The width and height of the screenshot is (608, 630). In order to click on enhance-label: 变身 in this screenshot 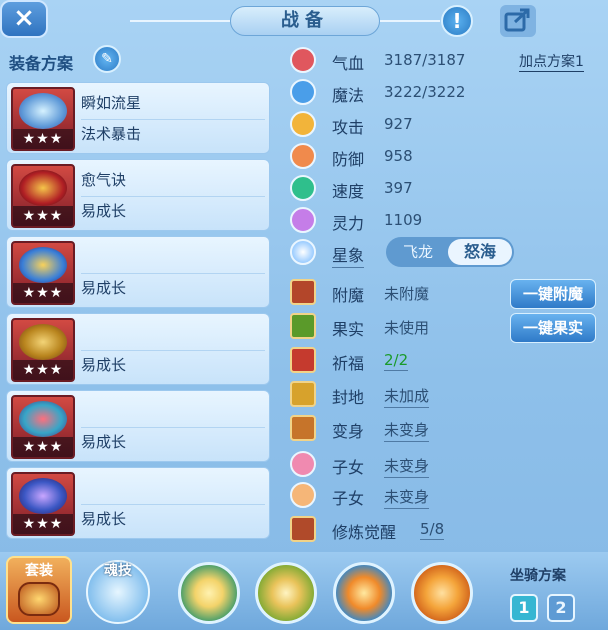, I will do `click(348, 431)`.